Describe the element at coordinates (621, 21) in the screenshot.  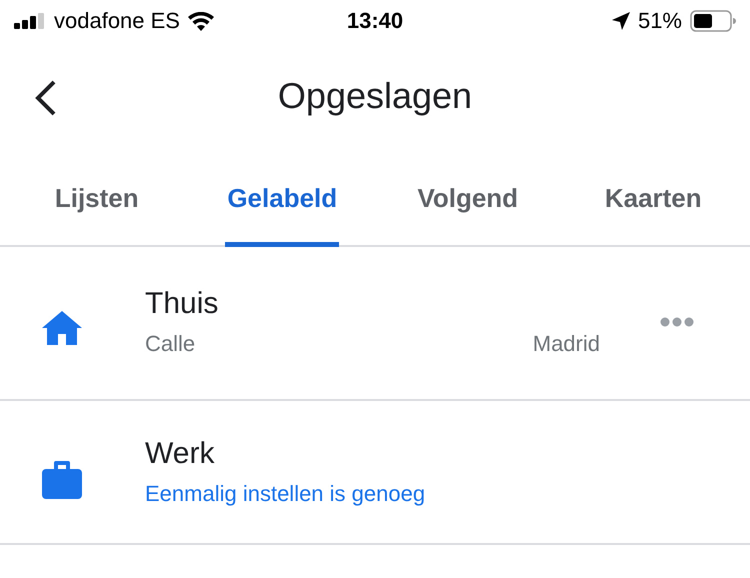
I see `location-arrow-icon` at that location.